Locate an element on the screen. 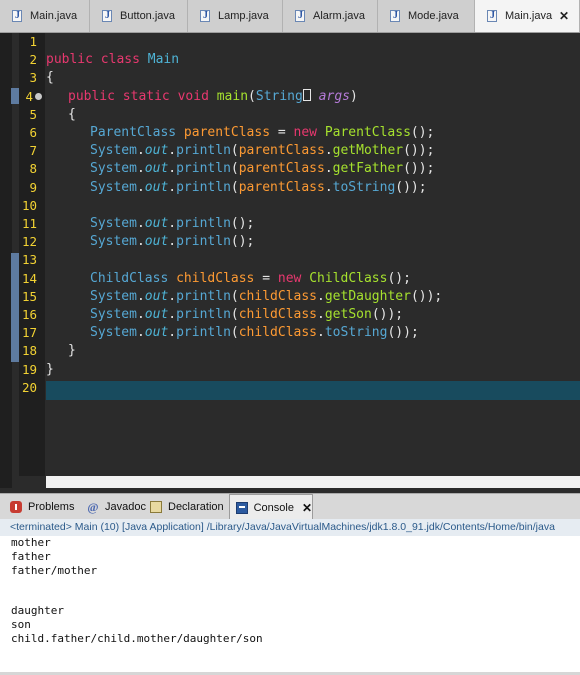  line-number: 20 is located at coordinates (29, 387).